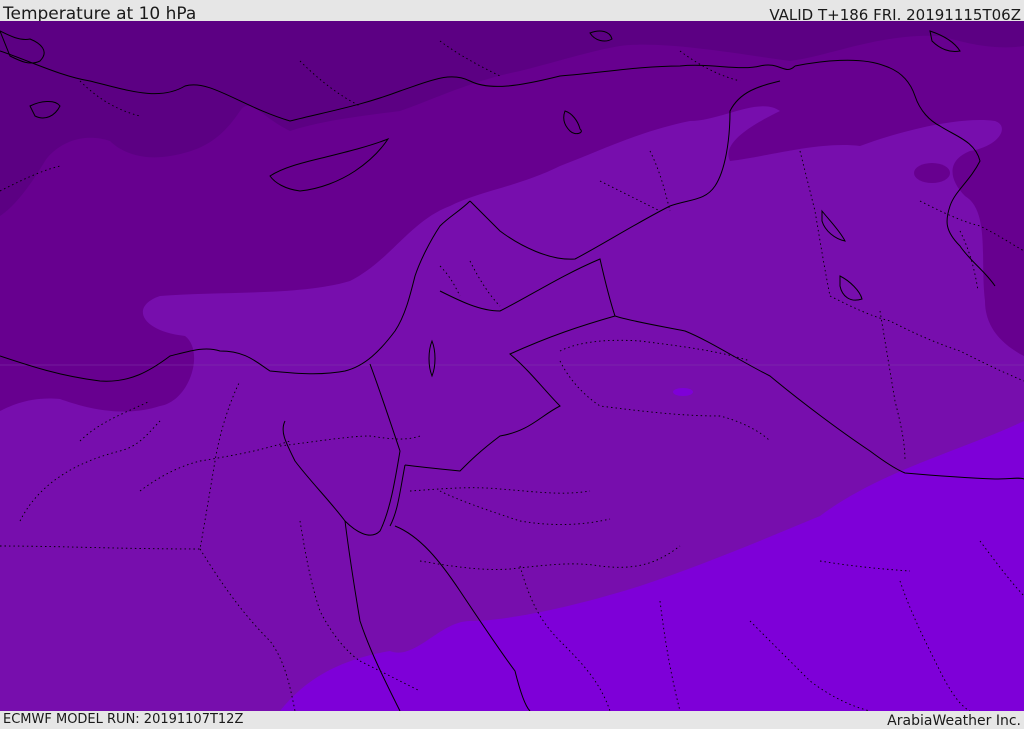  I want to click on warm-spot-center, so click(683, 392).